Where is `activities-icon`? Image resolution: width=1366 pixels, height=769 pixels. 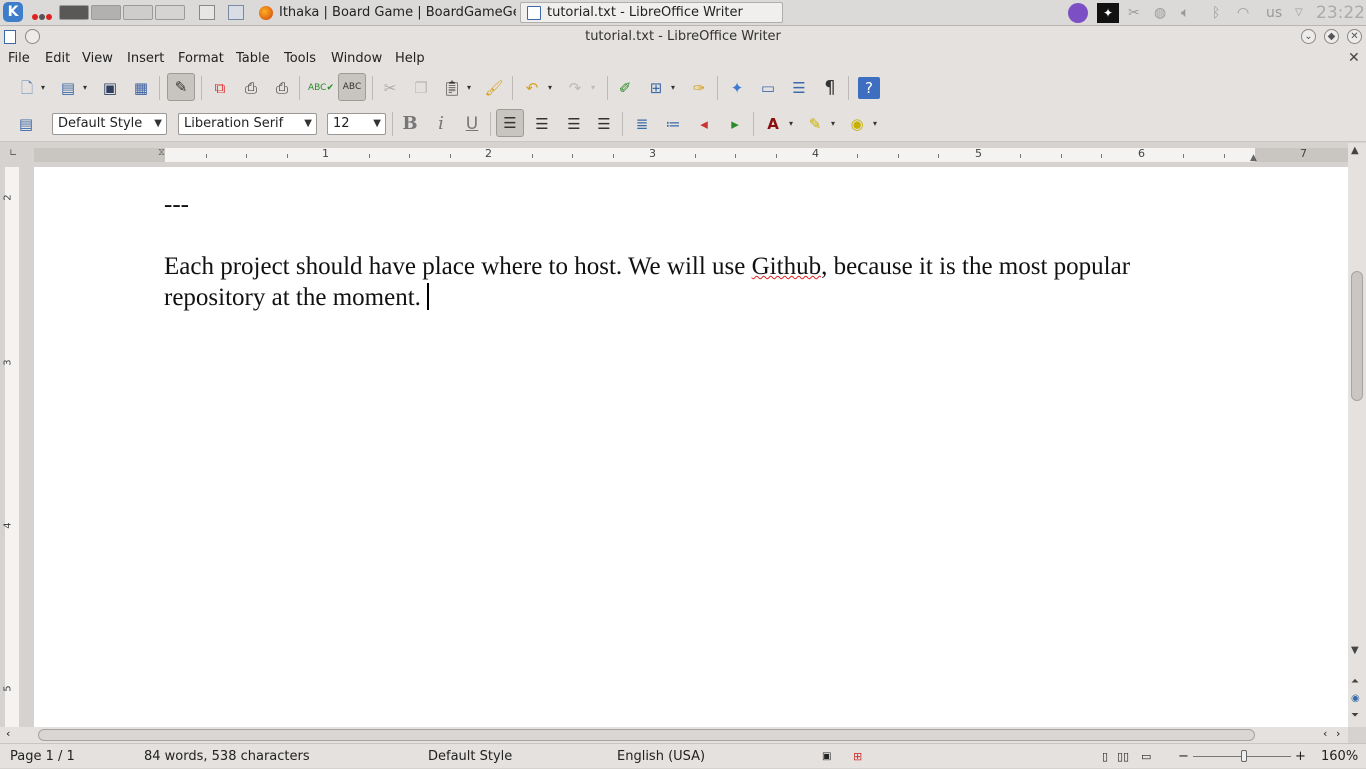
activities-icon is located at coordinates (42, 16).